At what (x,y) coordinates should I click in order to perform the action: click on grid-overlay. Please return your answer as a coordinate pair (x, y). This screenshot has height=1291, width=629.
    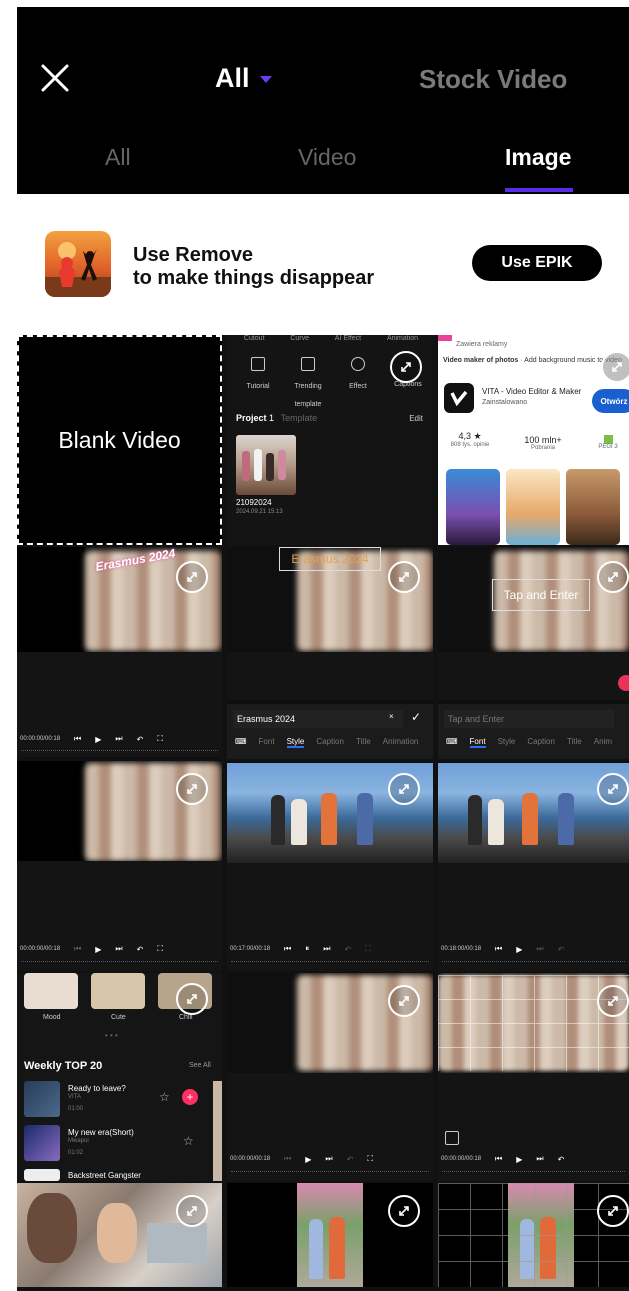
    Looking at the image, I should click on (533, 1235).